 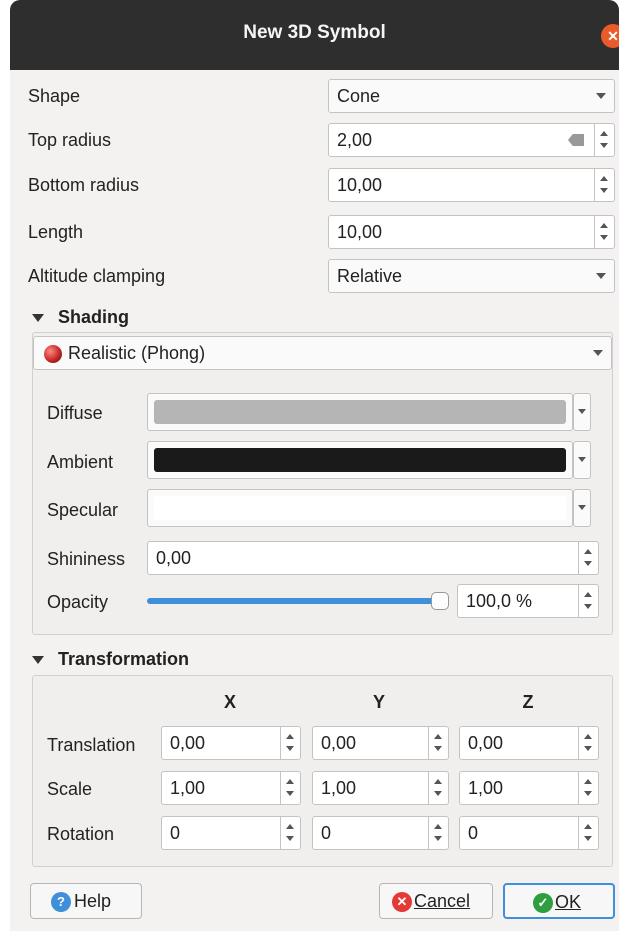 What do you see at coordinates (56, 232) in the screenshot?
I see `length-label: Length` at bounding box center [56, 232].